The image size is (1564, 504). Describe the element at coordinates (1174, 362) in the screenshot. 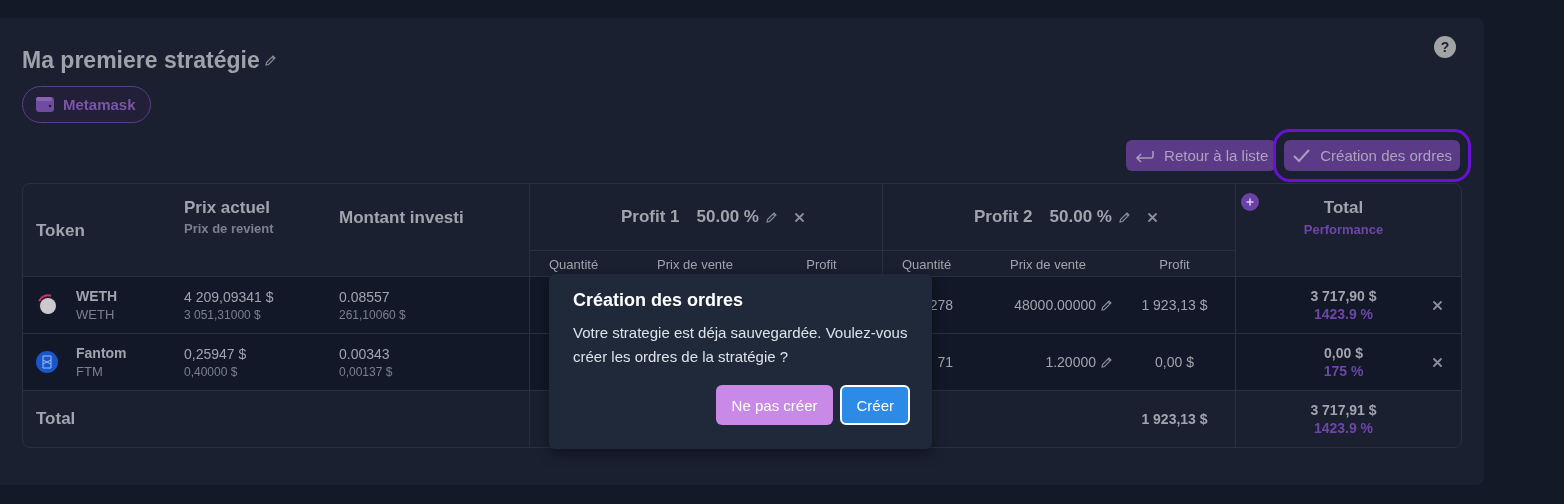

I see `profit-value: 0,00 $` at that location.